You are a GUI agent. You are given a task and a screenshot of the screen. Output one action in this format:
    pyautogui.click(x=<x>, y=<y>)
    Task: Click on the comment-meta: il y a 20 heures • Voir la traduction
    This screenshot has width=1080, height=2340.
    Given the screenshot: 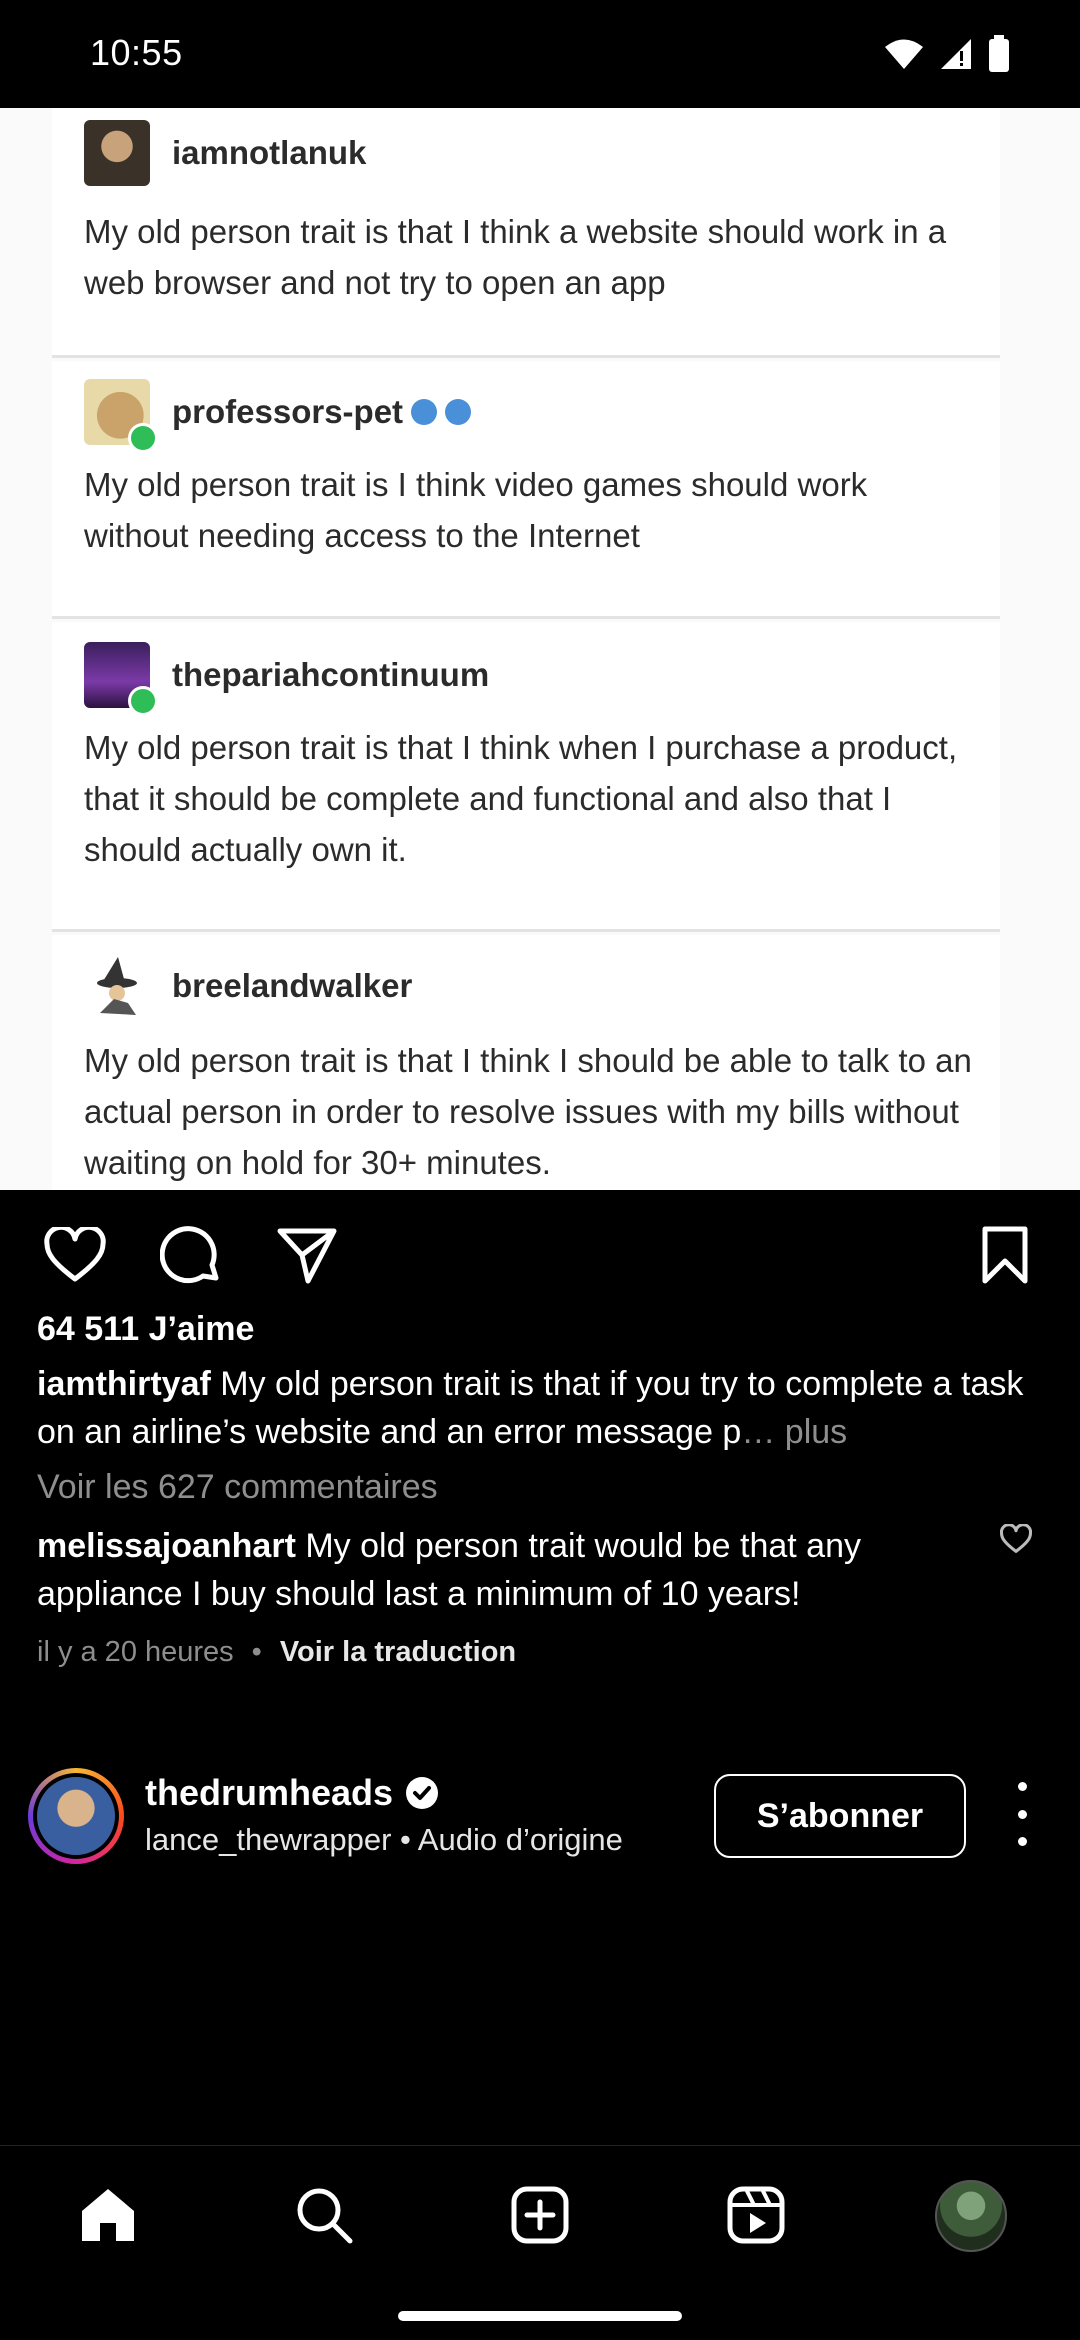 What is the action you would take?
    pyautogui.click(x=276, y=1652)
    